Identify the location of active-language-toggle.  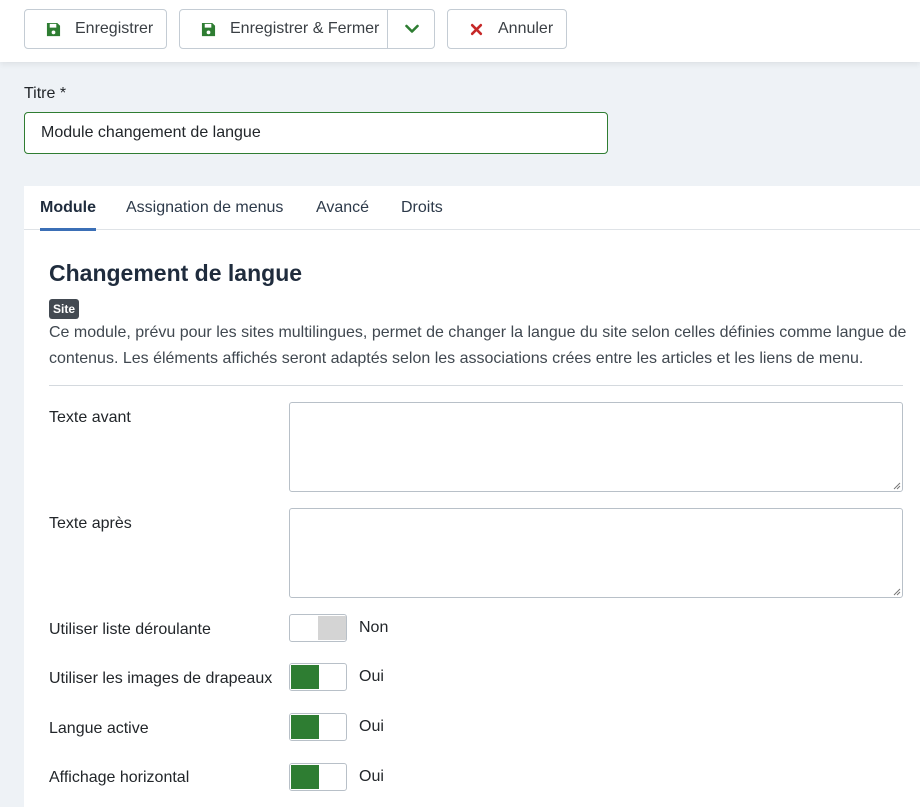
(318, 727).